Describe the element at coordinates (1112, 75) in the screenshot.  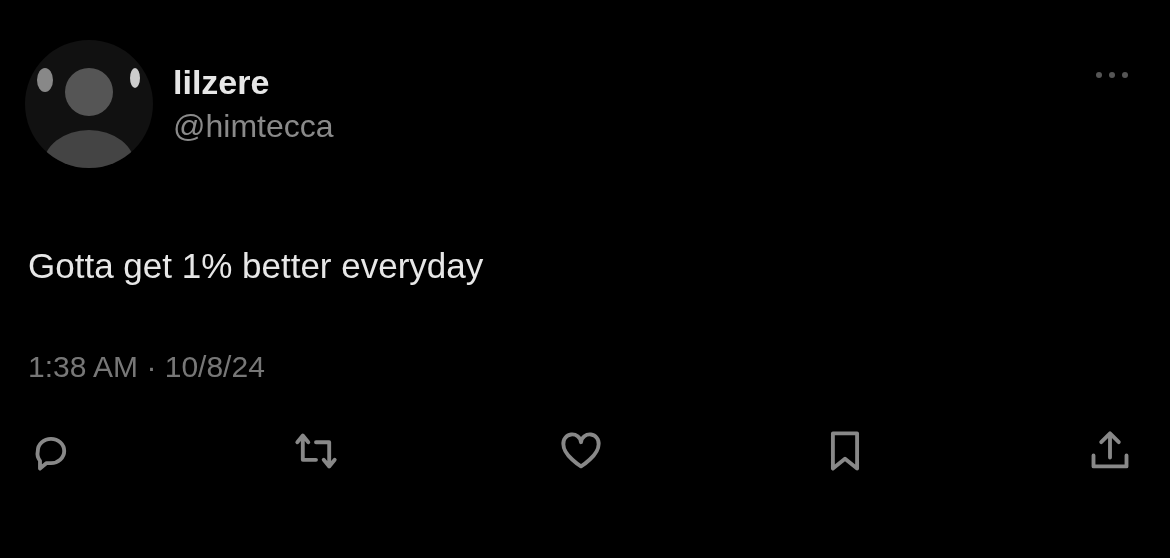
I see `more-options-icon` at that location.